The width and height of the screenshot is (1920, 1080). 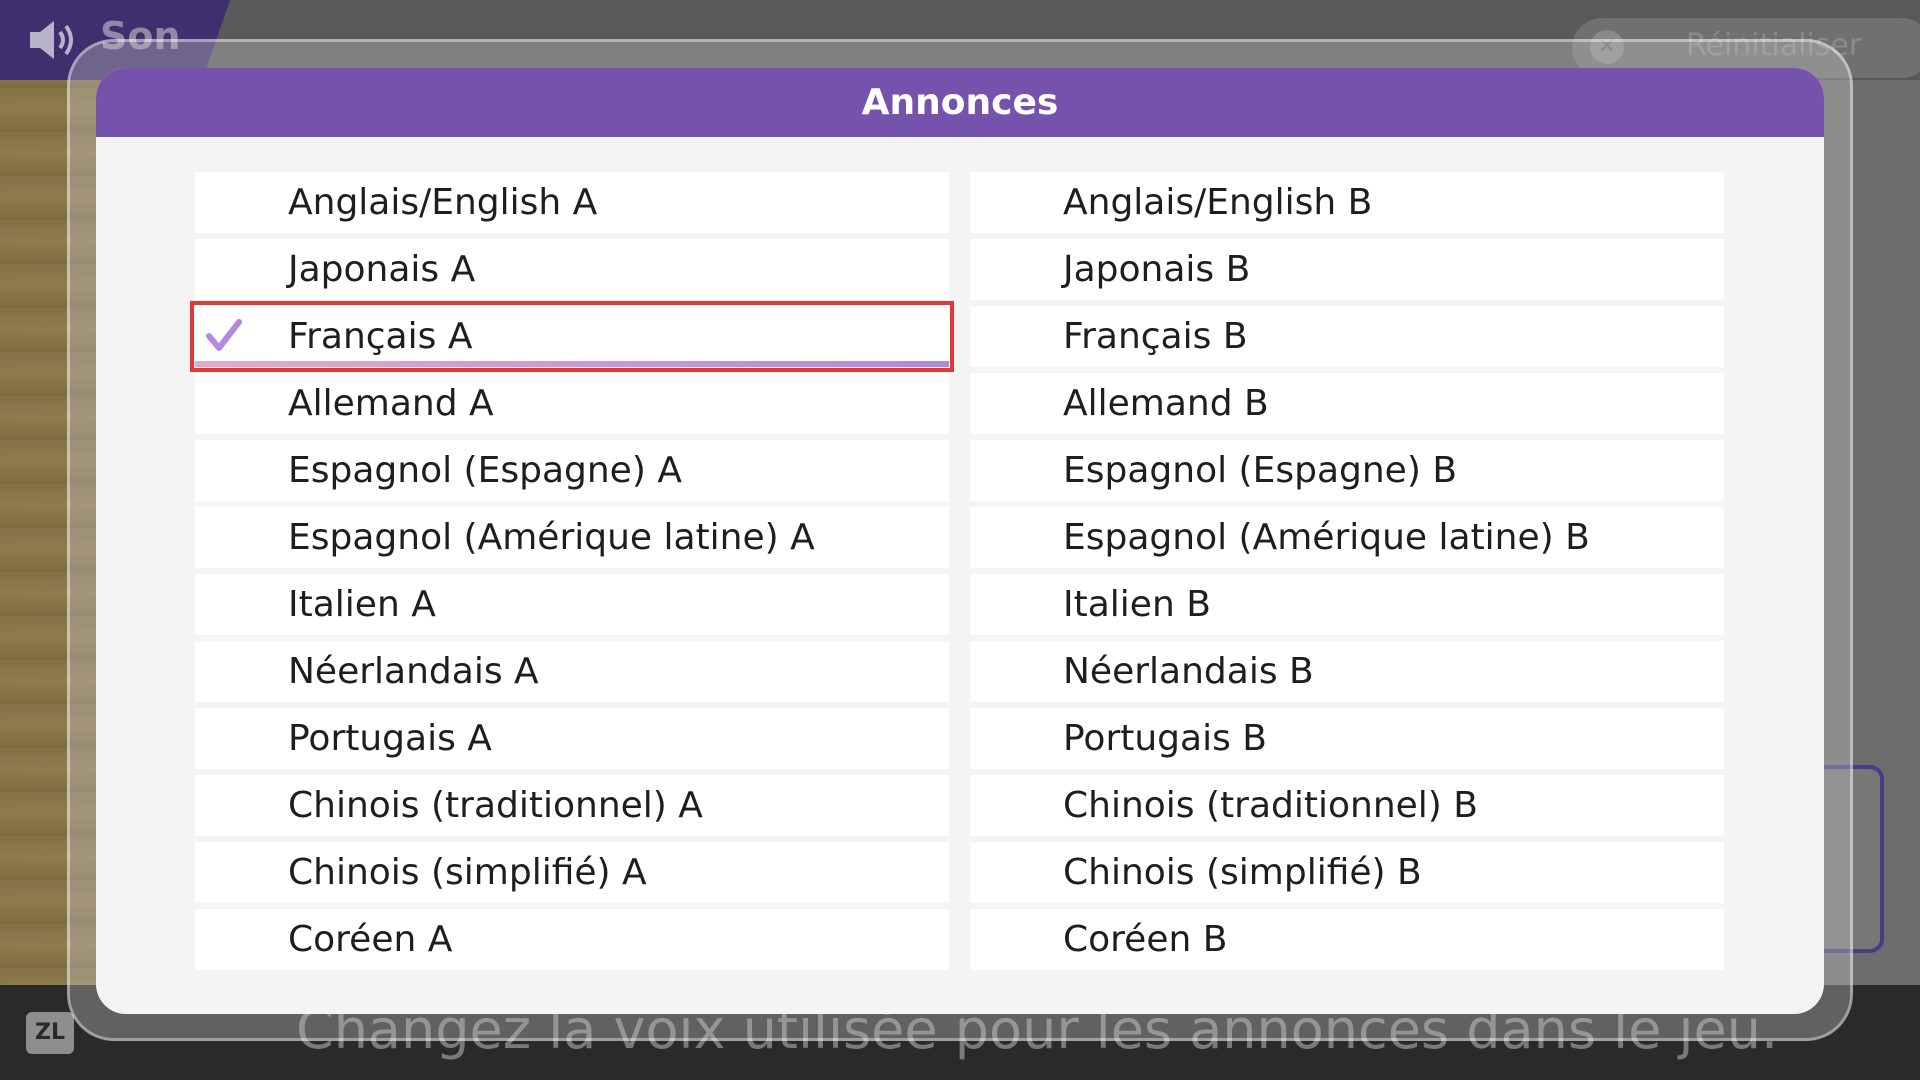 What do you see at coordinates (1270, 805) in the screenshot?
I see `voice-option-label: Chinois (traditionnel) B` at bounding box center [1270, 805].